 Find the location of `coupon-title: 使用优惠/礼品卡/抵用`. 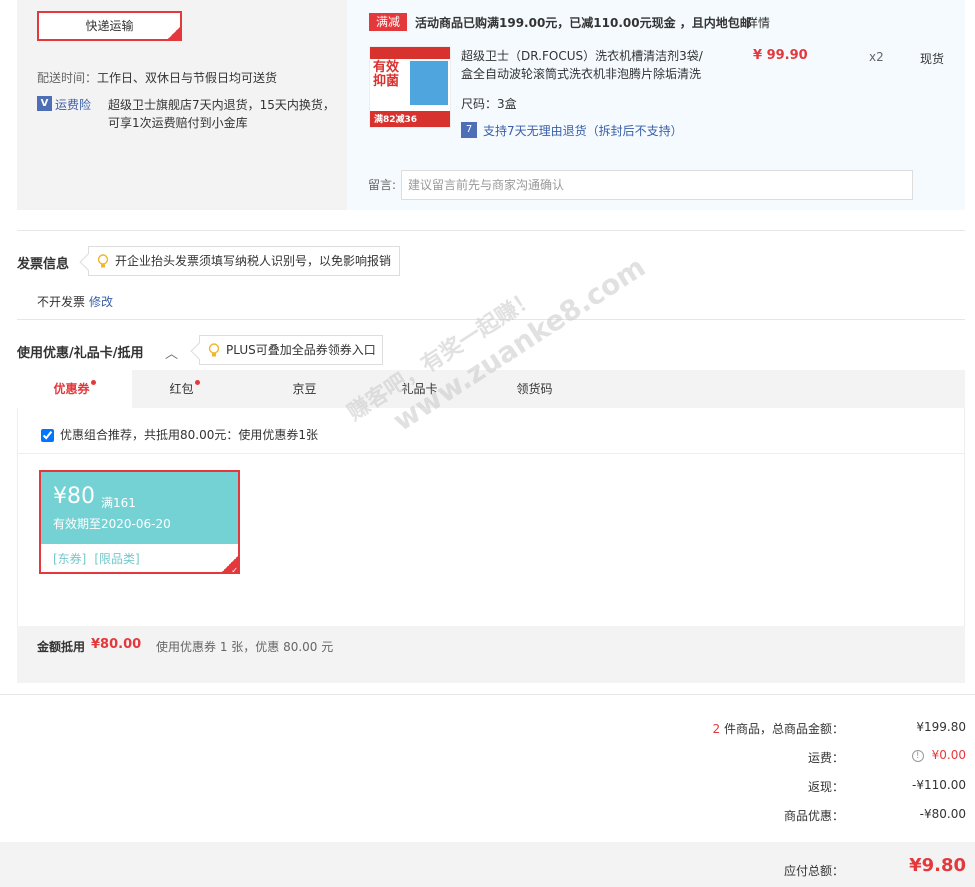

coupon-title: 使用优惠/礼品卡/抵用 is located at coordinates (80, 353).